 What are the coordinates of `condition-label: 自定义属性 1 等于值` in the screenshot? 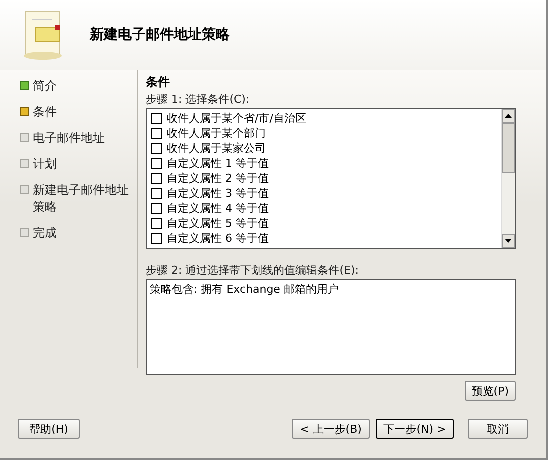 It's located at (218, 163).